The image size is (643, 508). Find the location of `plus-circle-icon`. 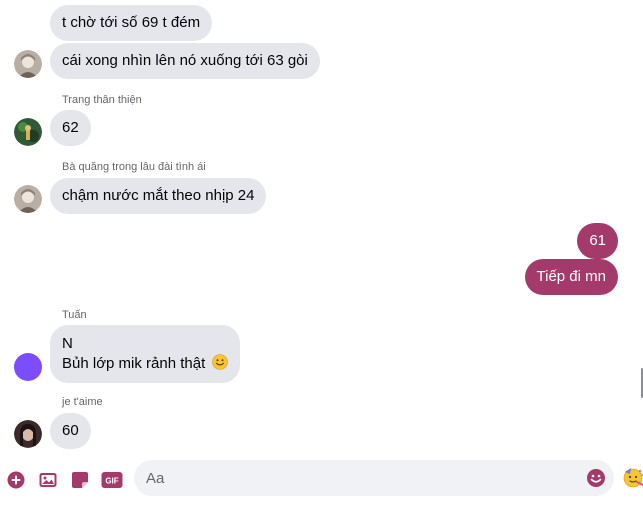

plus-circle-icon is located at coordinates (16, 480).